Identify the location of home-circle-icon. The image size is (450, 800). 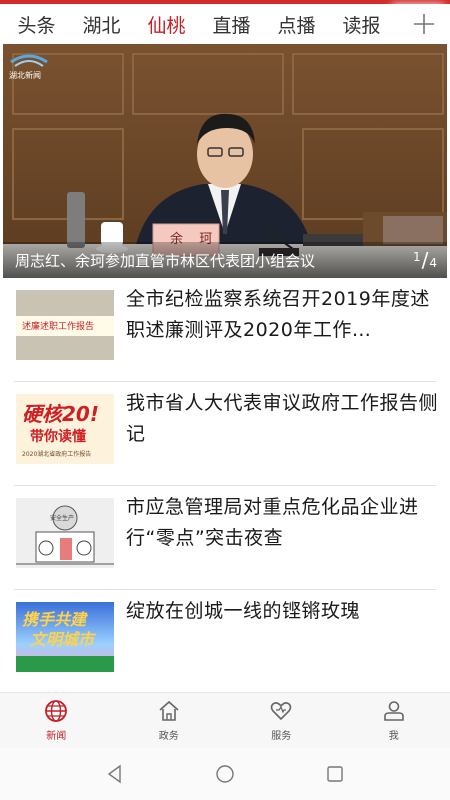
(225, 774).